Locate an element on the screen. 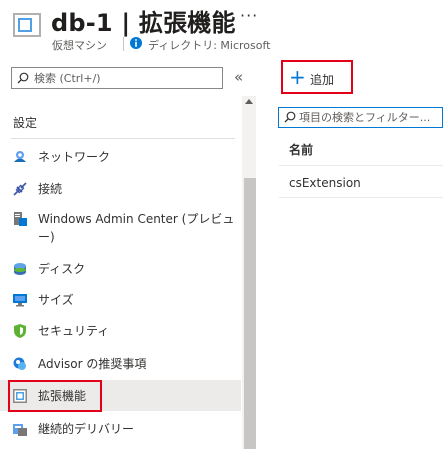 Image resolution: width=443 pixels, height=449 pixels. collapse-menu-button: « is located at coordinates (238, 77).